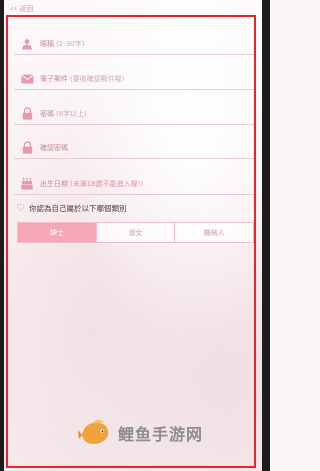 Image resolution: width=320 pixels, height=471 pixels. What do you see at coordinates (134, 79) in the screenshot?
I see `email-field: 電子郵件 (要收確認郵件喔)` at bounding box center [134, 79].